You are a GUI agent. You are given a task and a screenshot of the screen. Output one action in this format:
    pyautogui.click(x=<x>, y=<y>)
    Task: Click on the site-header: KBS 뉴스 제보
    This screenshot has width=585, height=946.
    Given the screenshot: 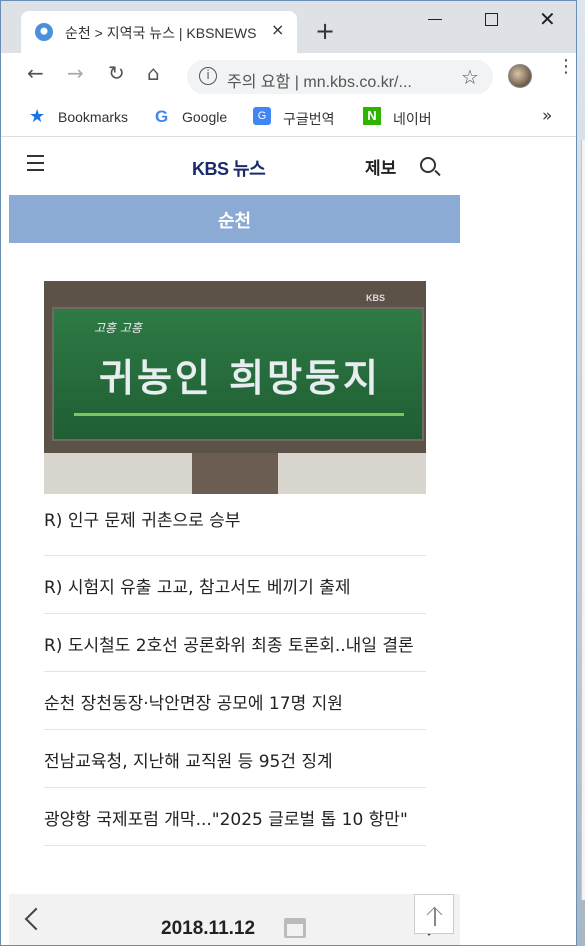 What is the action you would take?
    pyautogui.click(x=234, y=166)
    